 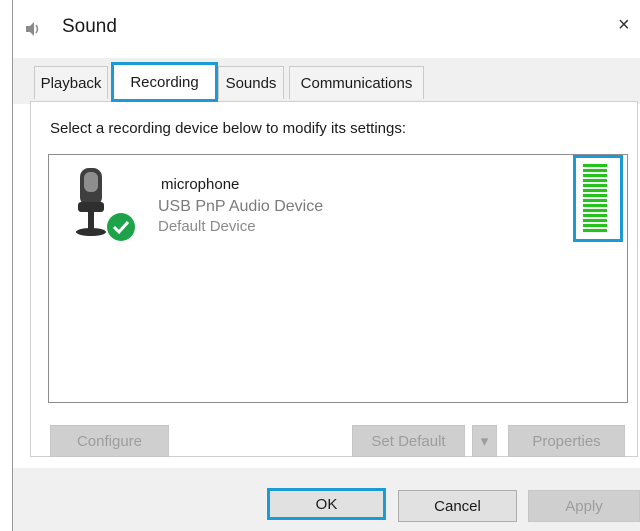 What do you see at coordinates (566, 441) in the screenshot?
I see `properties-button: Properties` at bounding box center [566, 441].